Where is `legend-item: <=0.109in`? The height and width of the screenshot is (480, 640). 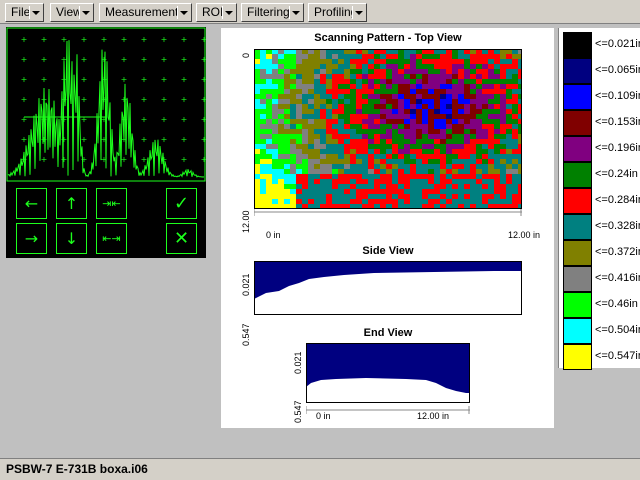 legend-item: <=0.109in is located at coordinates (601, 97).